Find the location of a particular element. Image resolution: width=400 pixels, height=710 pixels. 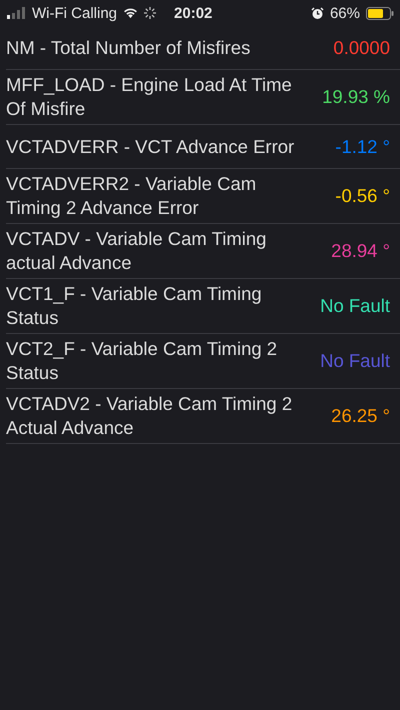

parameter-name: VCTADVERR - VCT Advance Error is located at coordinates (150, 146).